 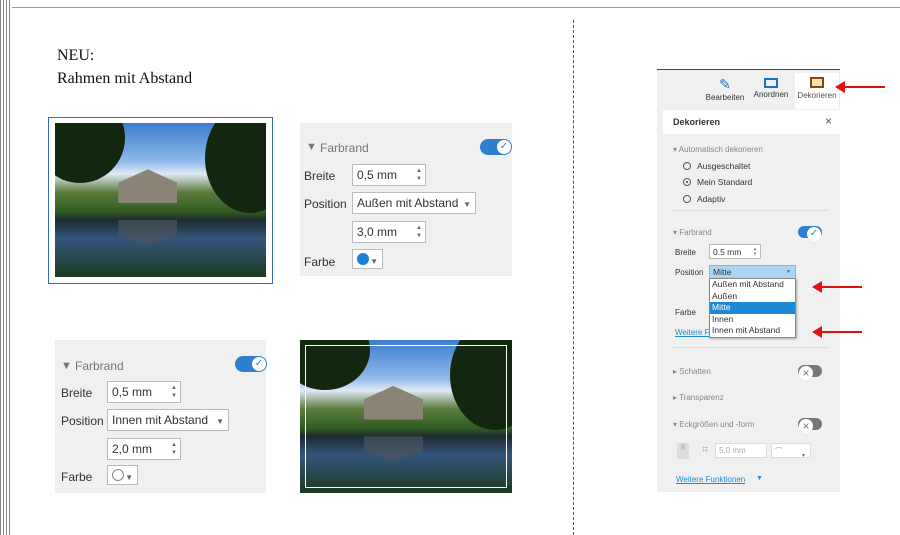 What do you see at coordinates (717, 424) in the screenshot?
I see `section-label: Eckgrößen und -form` at bounding box center [717, 424].